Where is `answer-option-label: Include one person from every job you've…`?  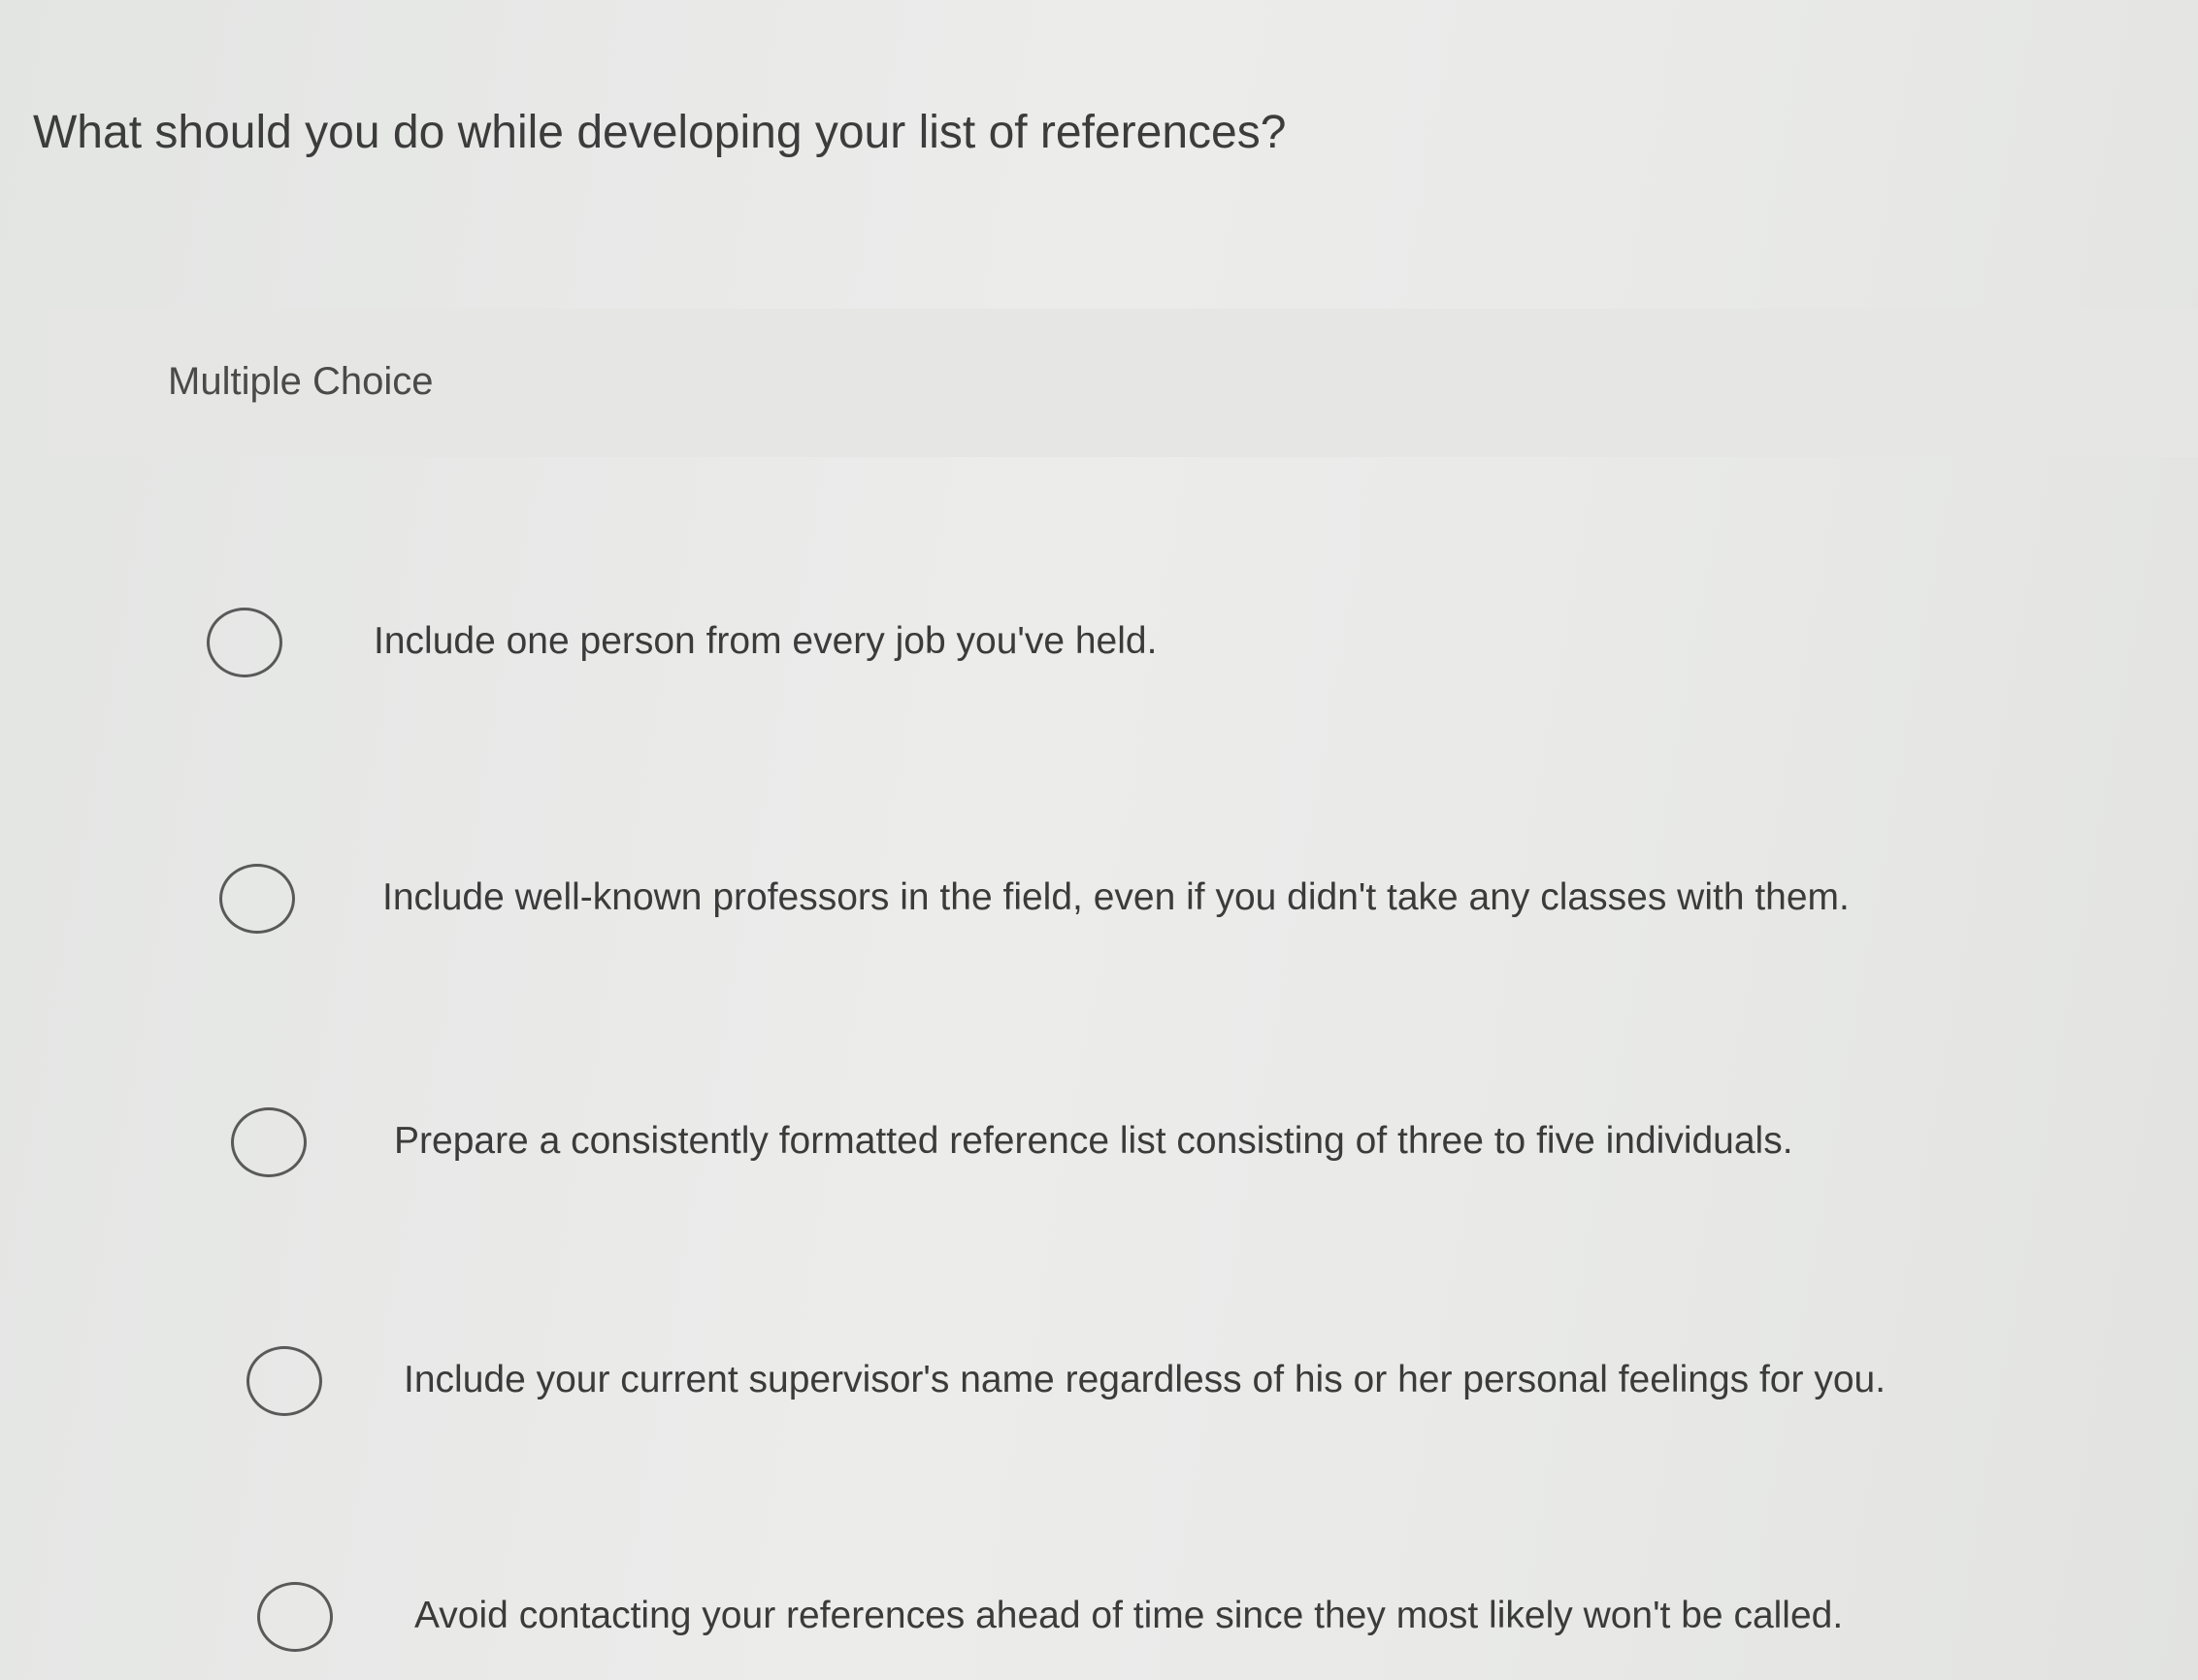 answer-option-label: Include one person from every job you've… is located at coordinates (766, 641).